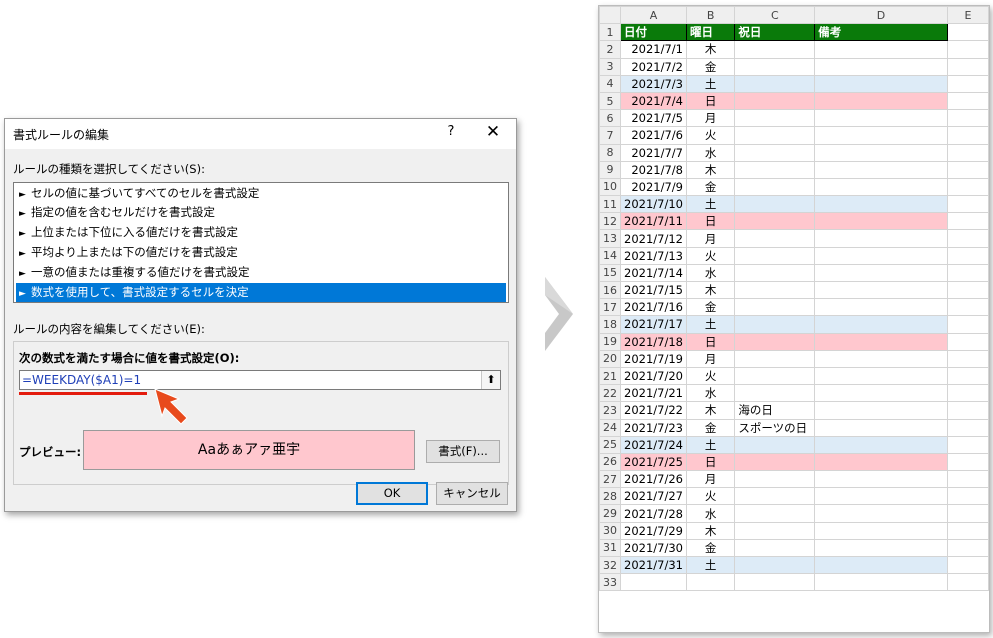 Image resolution: width=993 pixels, height=638 pixels. What do you see at coordinates (610, 290) in the screenshot?
I see `row-header: 16` at bounding box center [610, 290].